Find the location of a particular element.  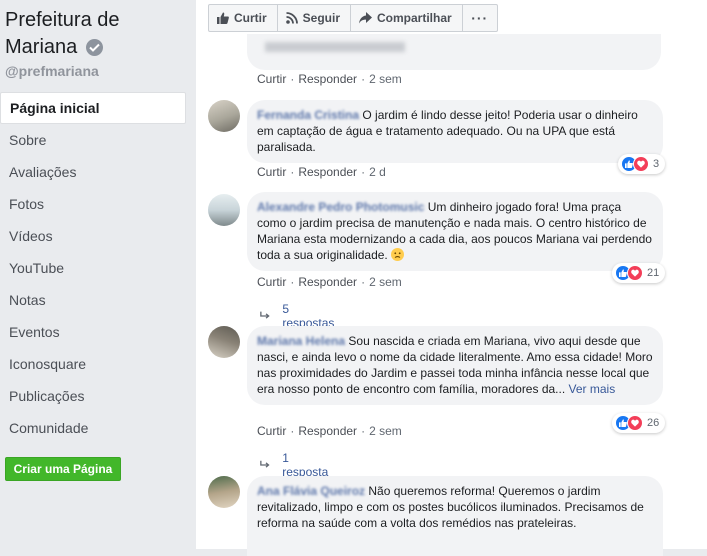

nav-item-reviews: Avaliações is located at coordinates (93, 172).